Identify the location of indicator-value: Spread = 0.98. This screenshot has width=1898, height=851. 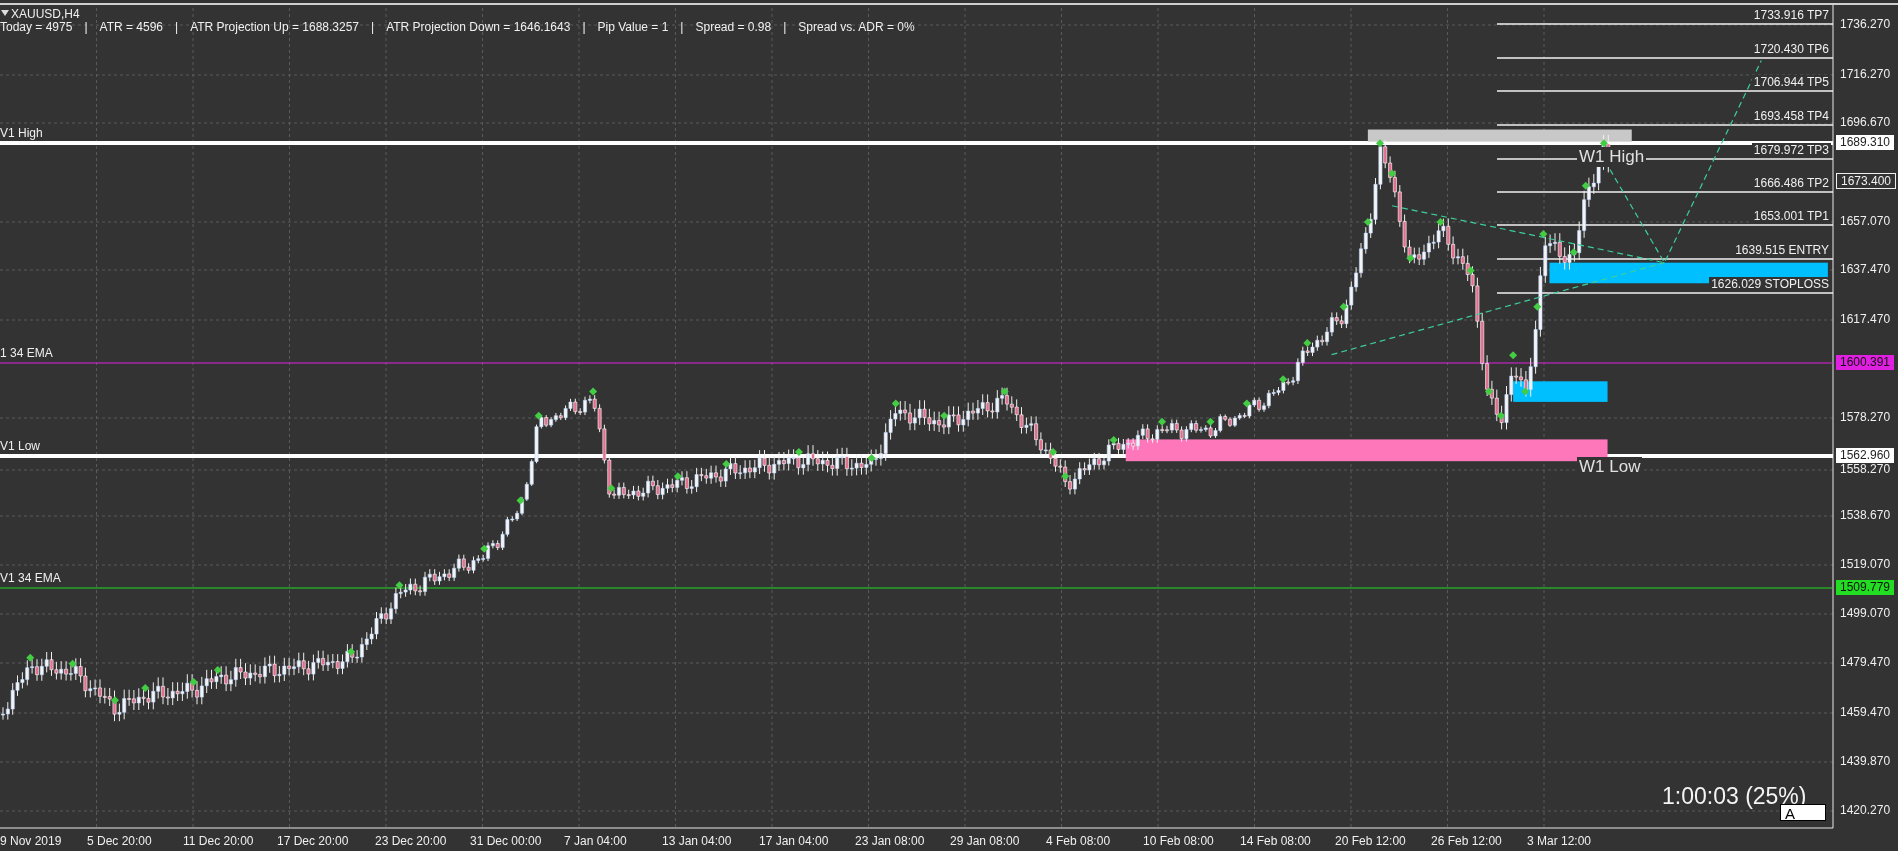
(733, 27).